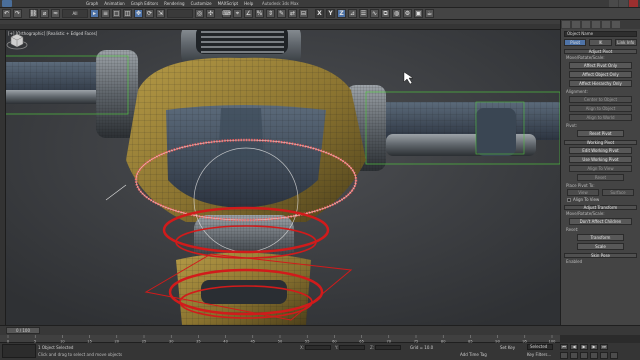 This screenshot has width=640, height=360. Describe the element at coordinates (623, 3) in the screenshot. I see `maximize-button` at that location.